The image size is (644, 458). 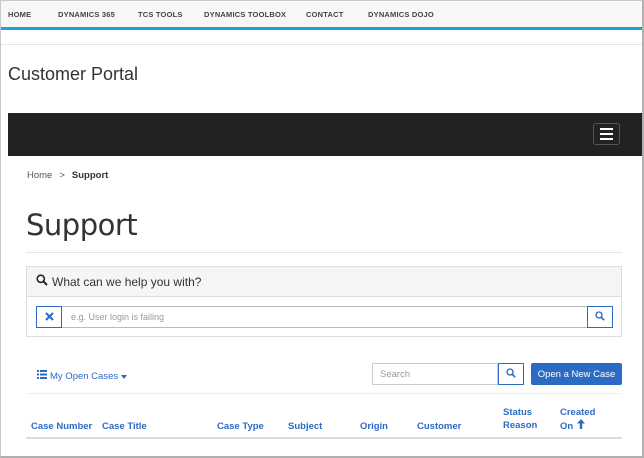 I want to click on column-header-subject: Subject, so click(x=305, y=426).